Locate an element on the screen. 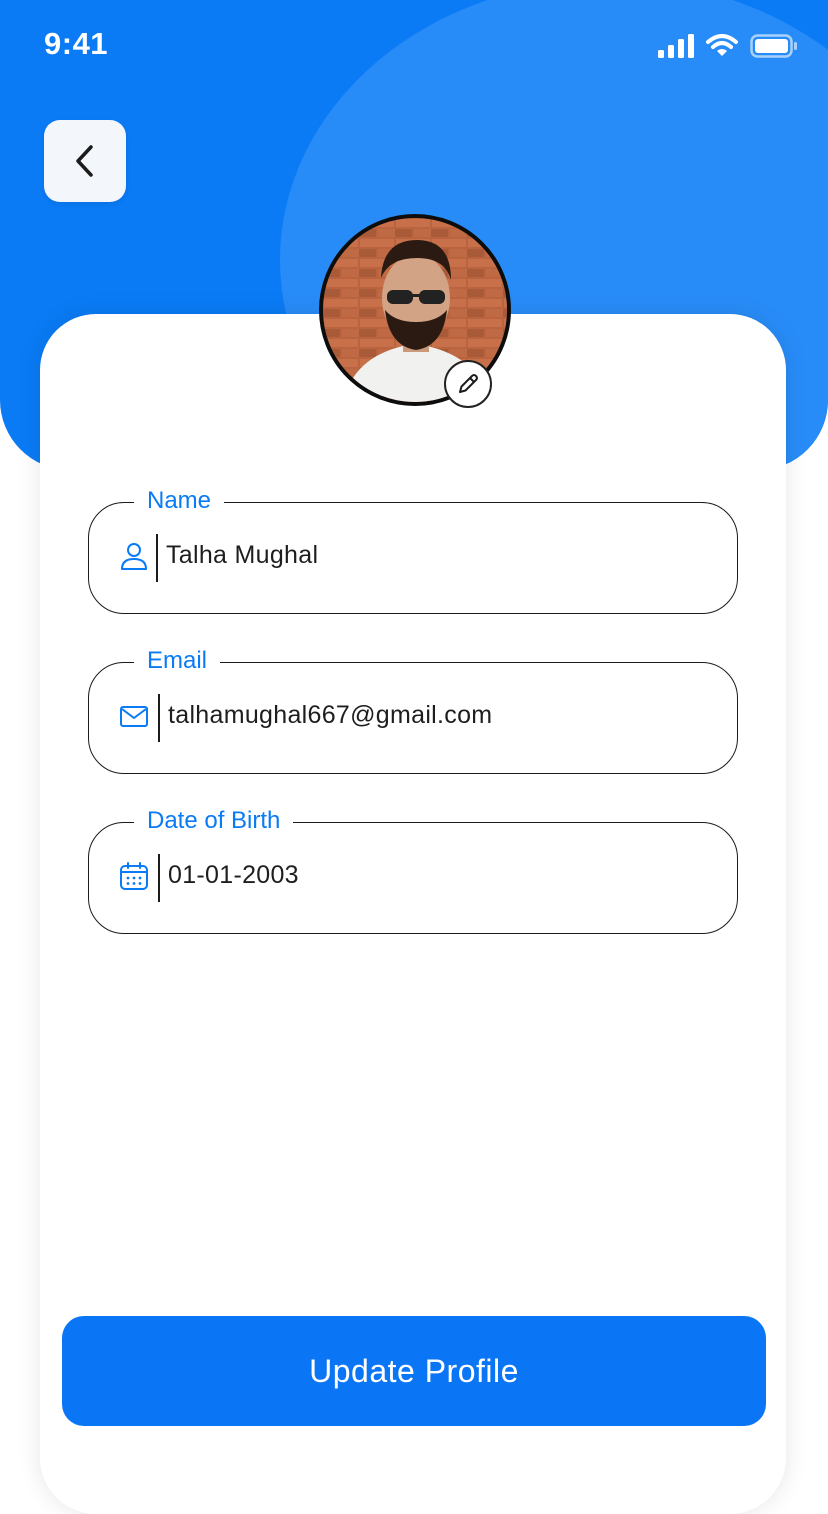 Image resolution: width=828 pixels, height=1514 pixels. name-label: Name is located at coordinates (179, 501).